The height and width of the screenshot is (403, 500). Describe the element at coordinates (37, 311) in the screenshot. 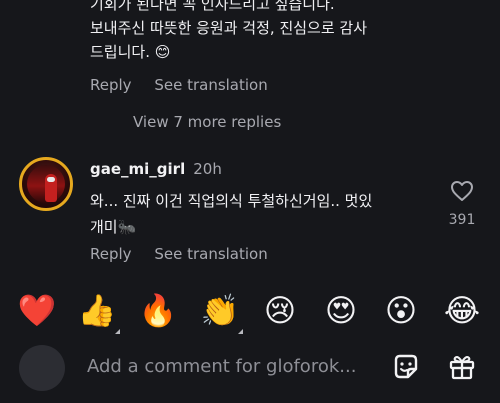

I see `reaction-heart: ❤️` at that location.